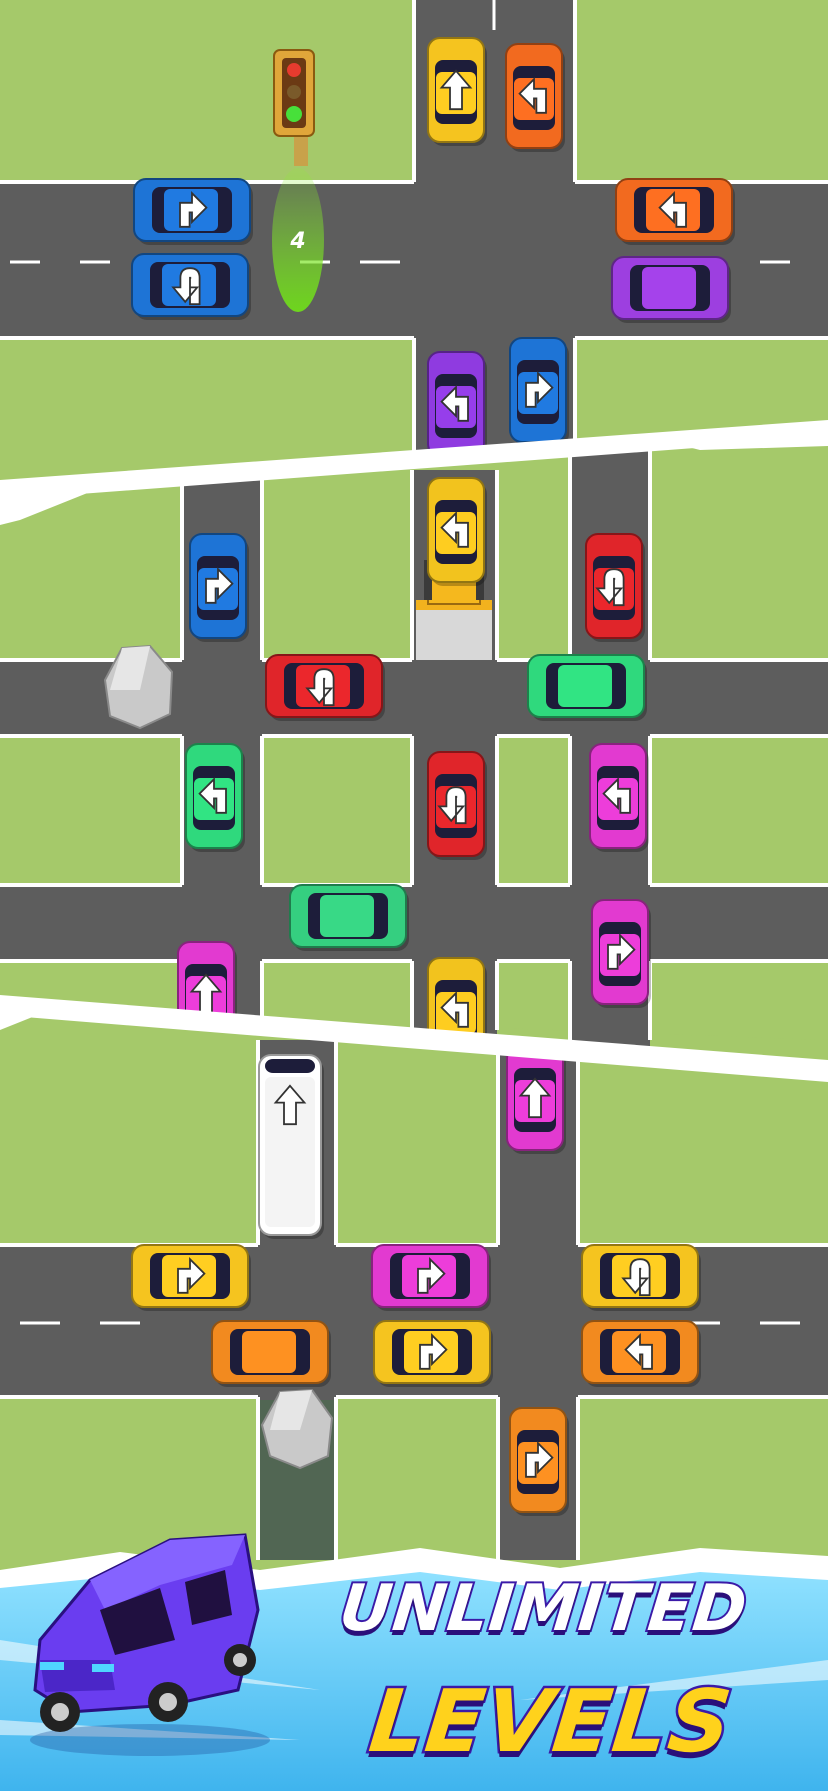 The image size is (828, 1791). I want to click on promo-banner, so click(414, 1662).